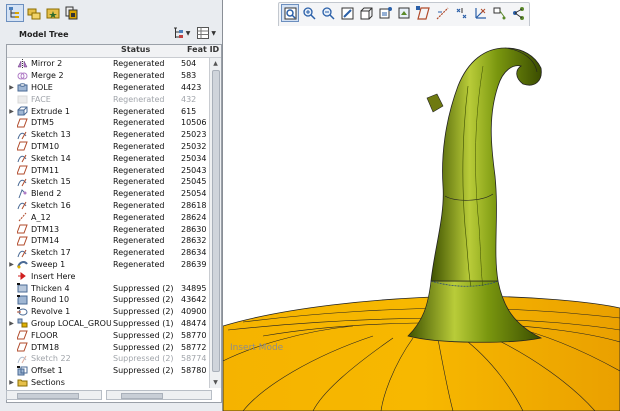 Image resolution: width=620 pixels, height=411 pixels. Describe the element at coordinates (51, 135) in the screenshot. I see `feature-name: Sketch 13` at that location.